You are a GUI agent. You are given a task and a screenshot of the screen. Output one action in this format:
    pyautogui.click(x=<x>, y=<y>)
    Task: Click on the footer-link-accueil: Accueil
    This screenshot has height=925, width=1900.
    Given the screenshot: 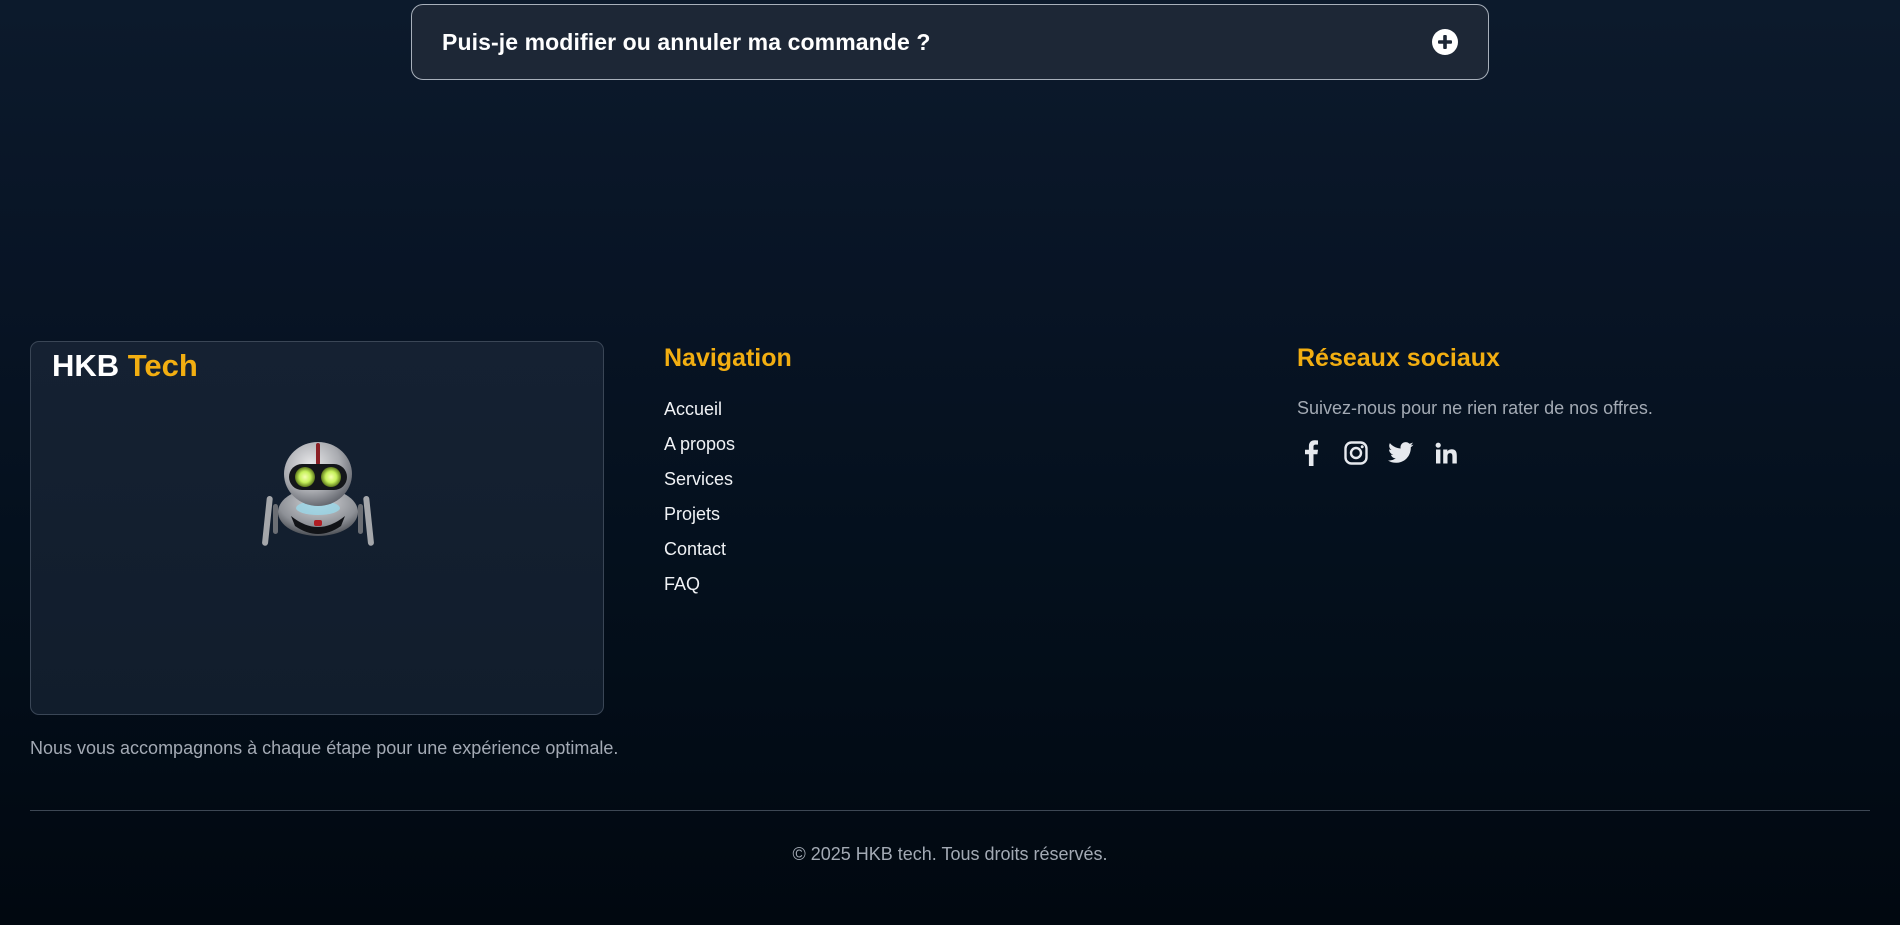 What is the action you would take?
    pyautogui.click(x=699, y=415)
    